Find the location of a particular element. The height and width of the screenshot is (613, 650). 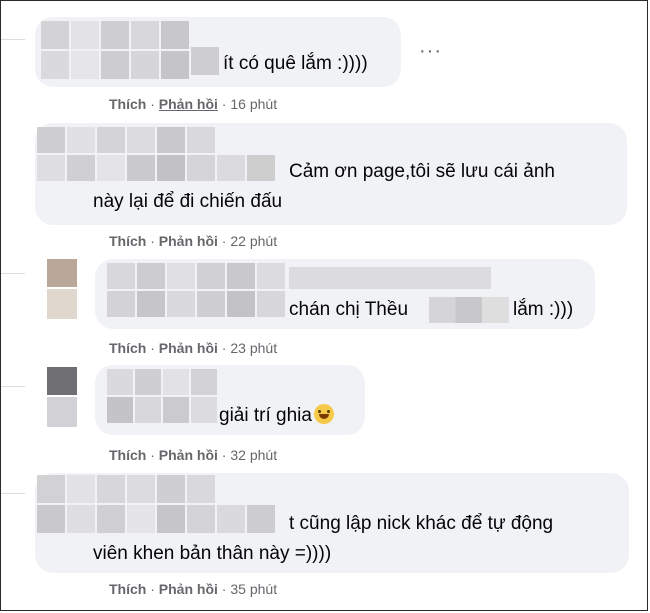

timestamp: 35 phút is located at coordinates (253, 589).